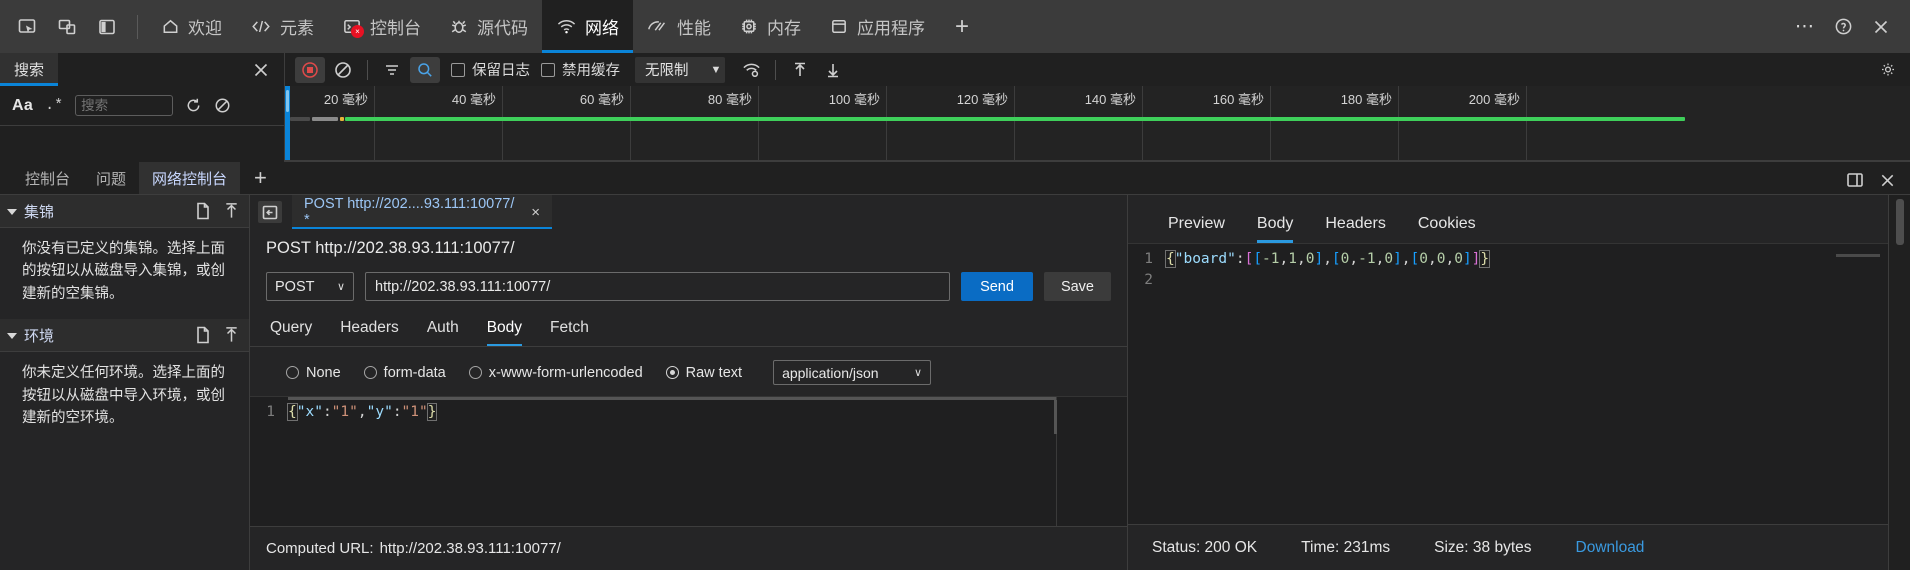  What do you see at coordinates (291, 327) in the screenshot?
I see `request-subtab-query-label: Query` at bounding box center [291, 327].